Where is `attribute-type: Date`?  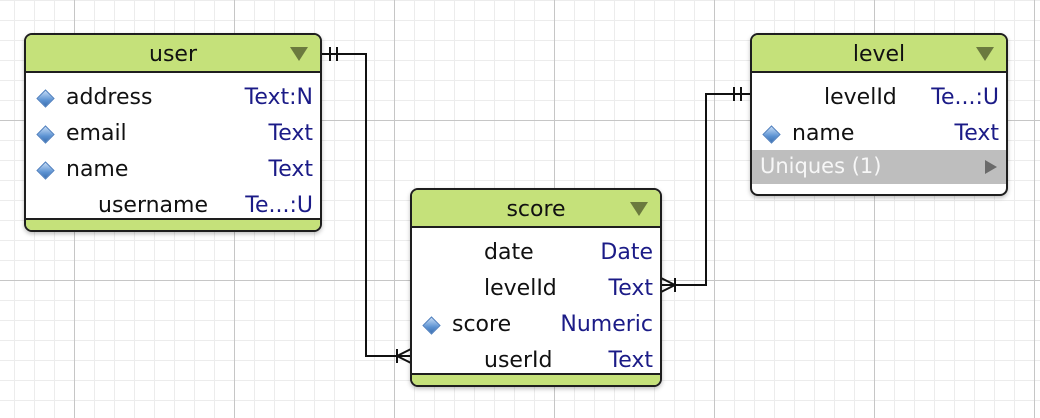 attribute-type: Date is located at coordinates (626, 252).